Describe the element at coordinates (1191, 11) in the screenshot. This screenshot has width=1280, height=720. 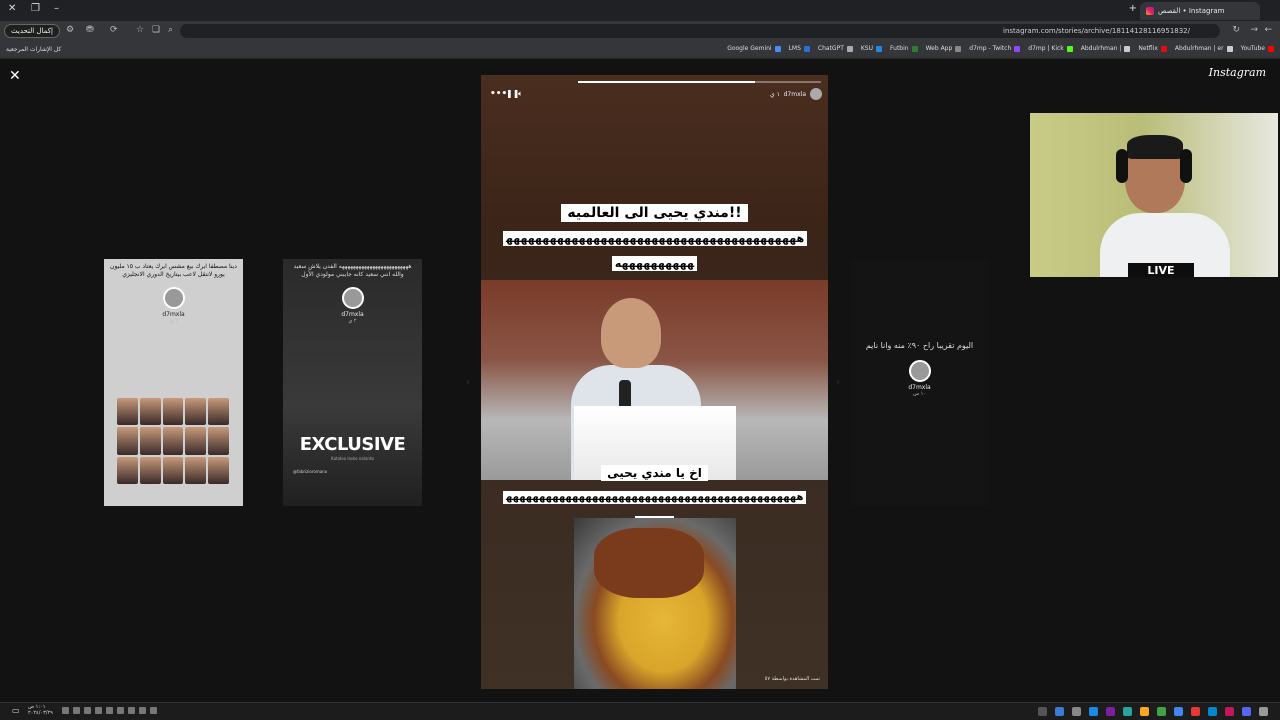
I see `tab-title: القصص • Instagram` at that location.